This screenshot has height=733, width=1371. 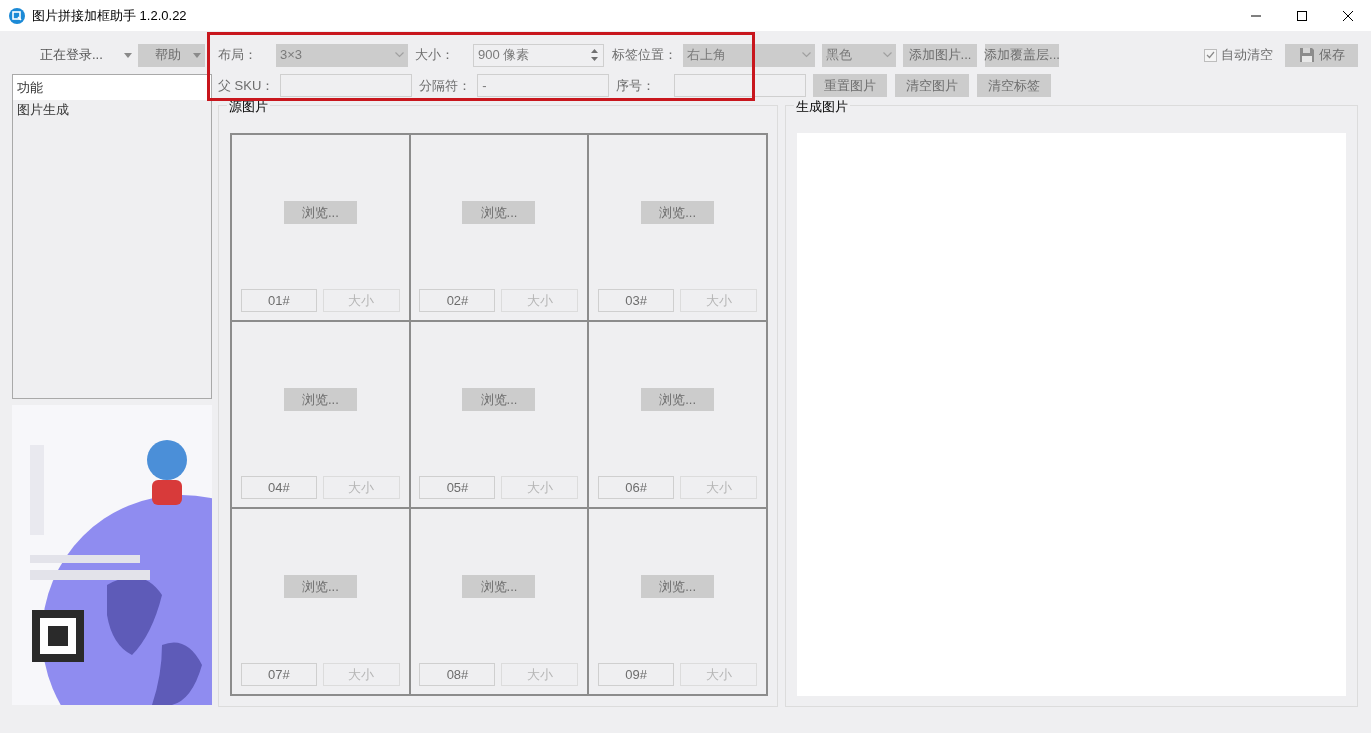 What do you see at coordinates (1238, 55) in the screenshot?
I see `auto-clear-checkbox: 自动清空` at bounding box center [1238, 55].